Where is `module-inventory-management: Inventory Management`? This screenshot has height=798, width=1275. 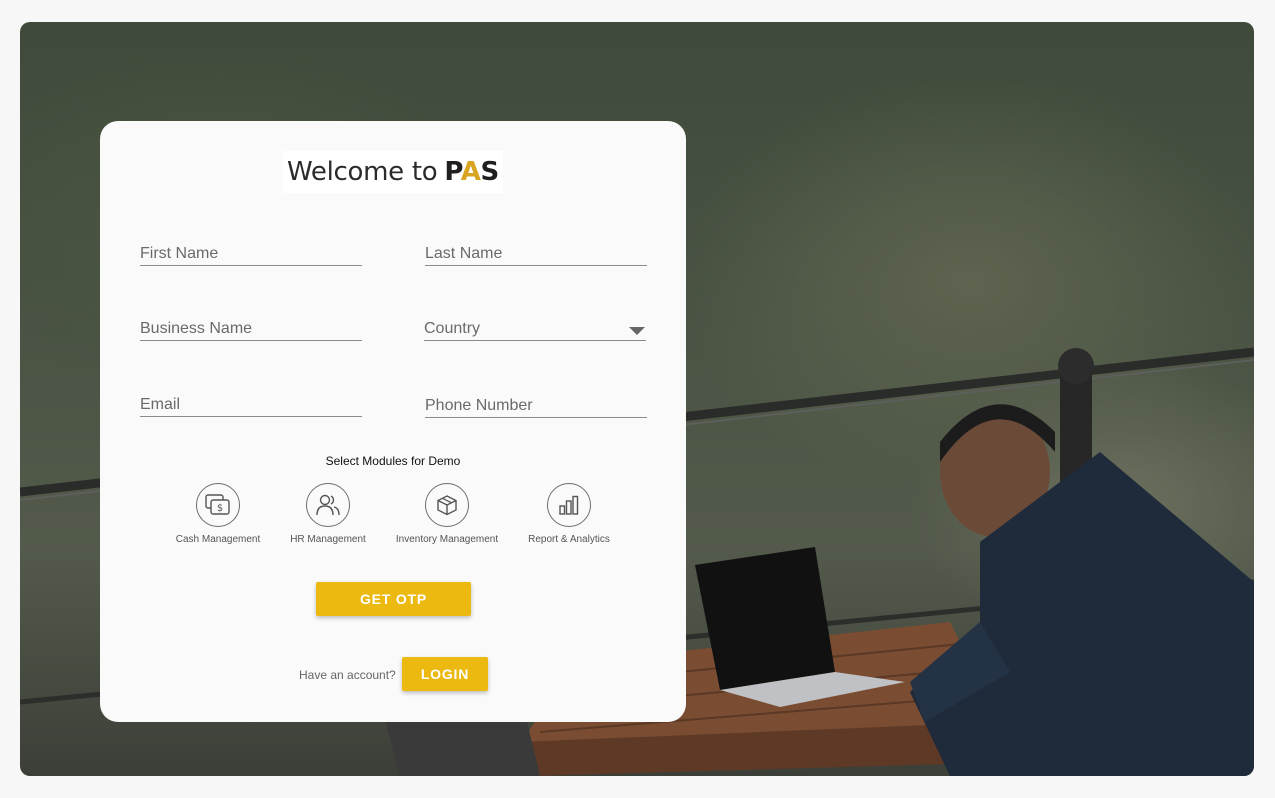 module-inventory-management: Inventory Management is located at coordinates (447, 514).